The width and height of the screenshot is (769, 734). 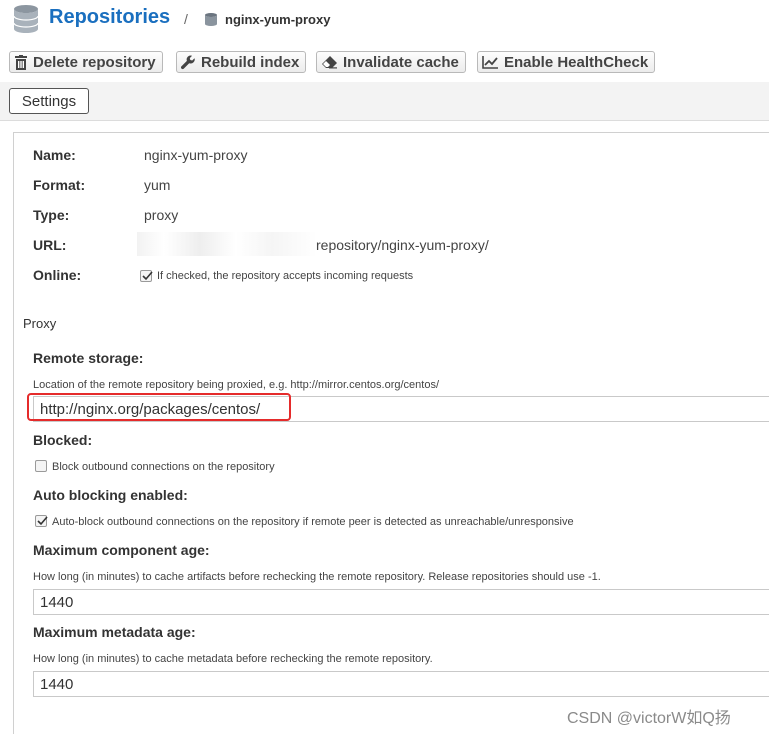 I want to click on invalidate-cache-label: Invalidate cache, so click(x=401, y=62).